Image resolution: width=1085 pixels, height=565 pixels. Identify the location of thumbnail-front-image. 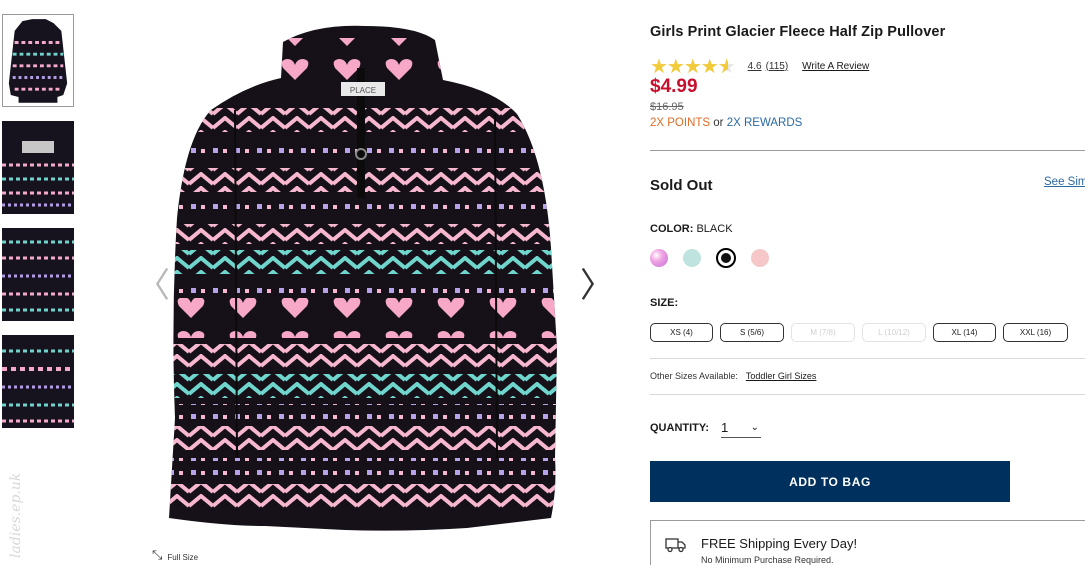
(38, 60).